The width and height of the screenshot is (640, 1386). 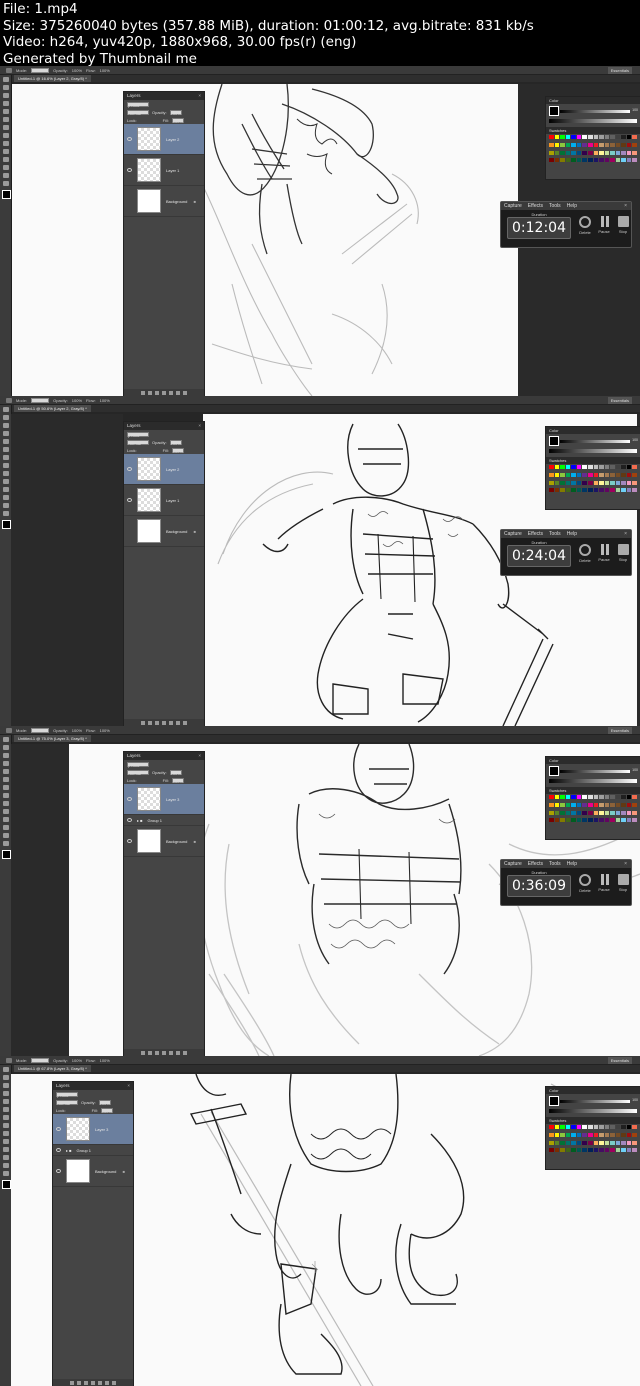 I want to click on layer-item: Layer 3, so click(x=93, y=1129).